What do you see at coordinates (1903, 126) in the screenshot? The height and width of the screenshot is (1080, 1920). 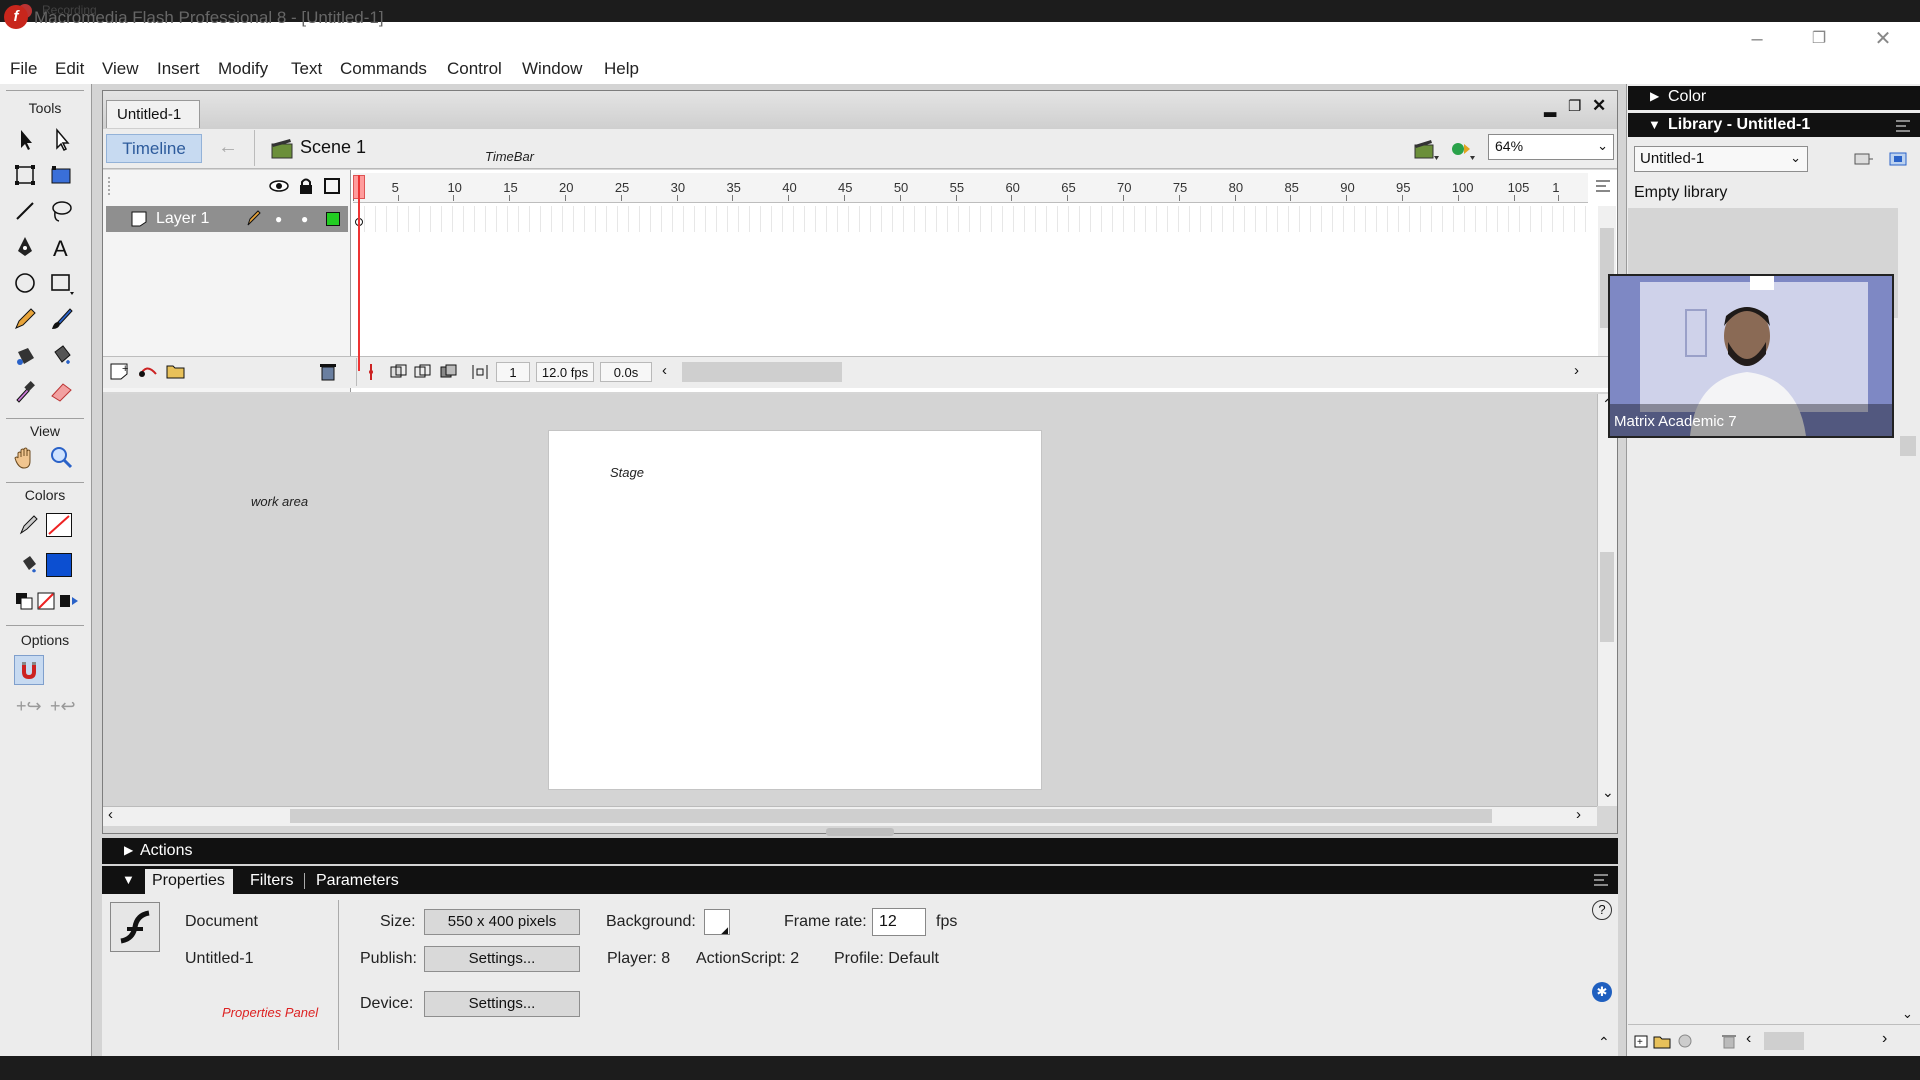 I see `library-options-icon` at bounding box center [1903, 126].